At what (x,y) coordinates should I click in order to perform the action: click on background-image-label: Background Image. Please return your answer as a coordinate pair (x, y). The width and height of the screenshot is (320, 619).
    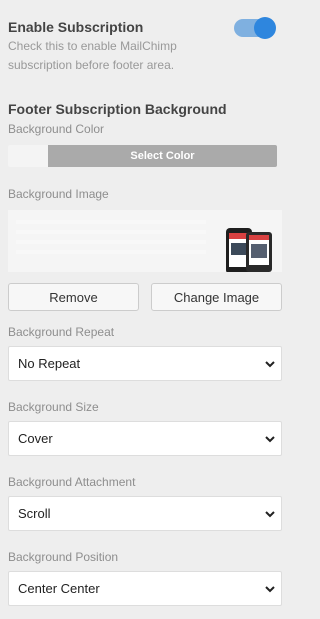
    Looking at the image, I should click on (58, 194).